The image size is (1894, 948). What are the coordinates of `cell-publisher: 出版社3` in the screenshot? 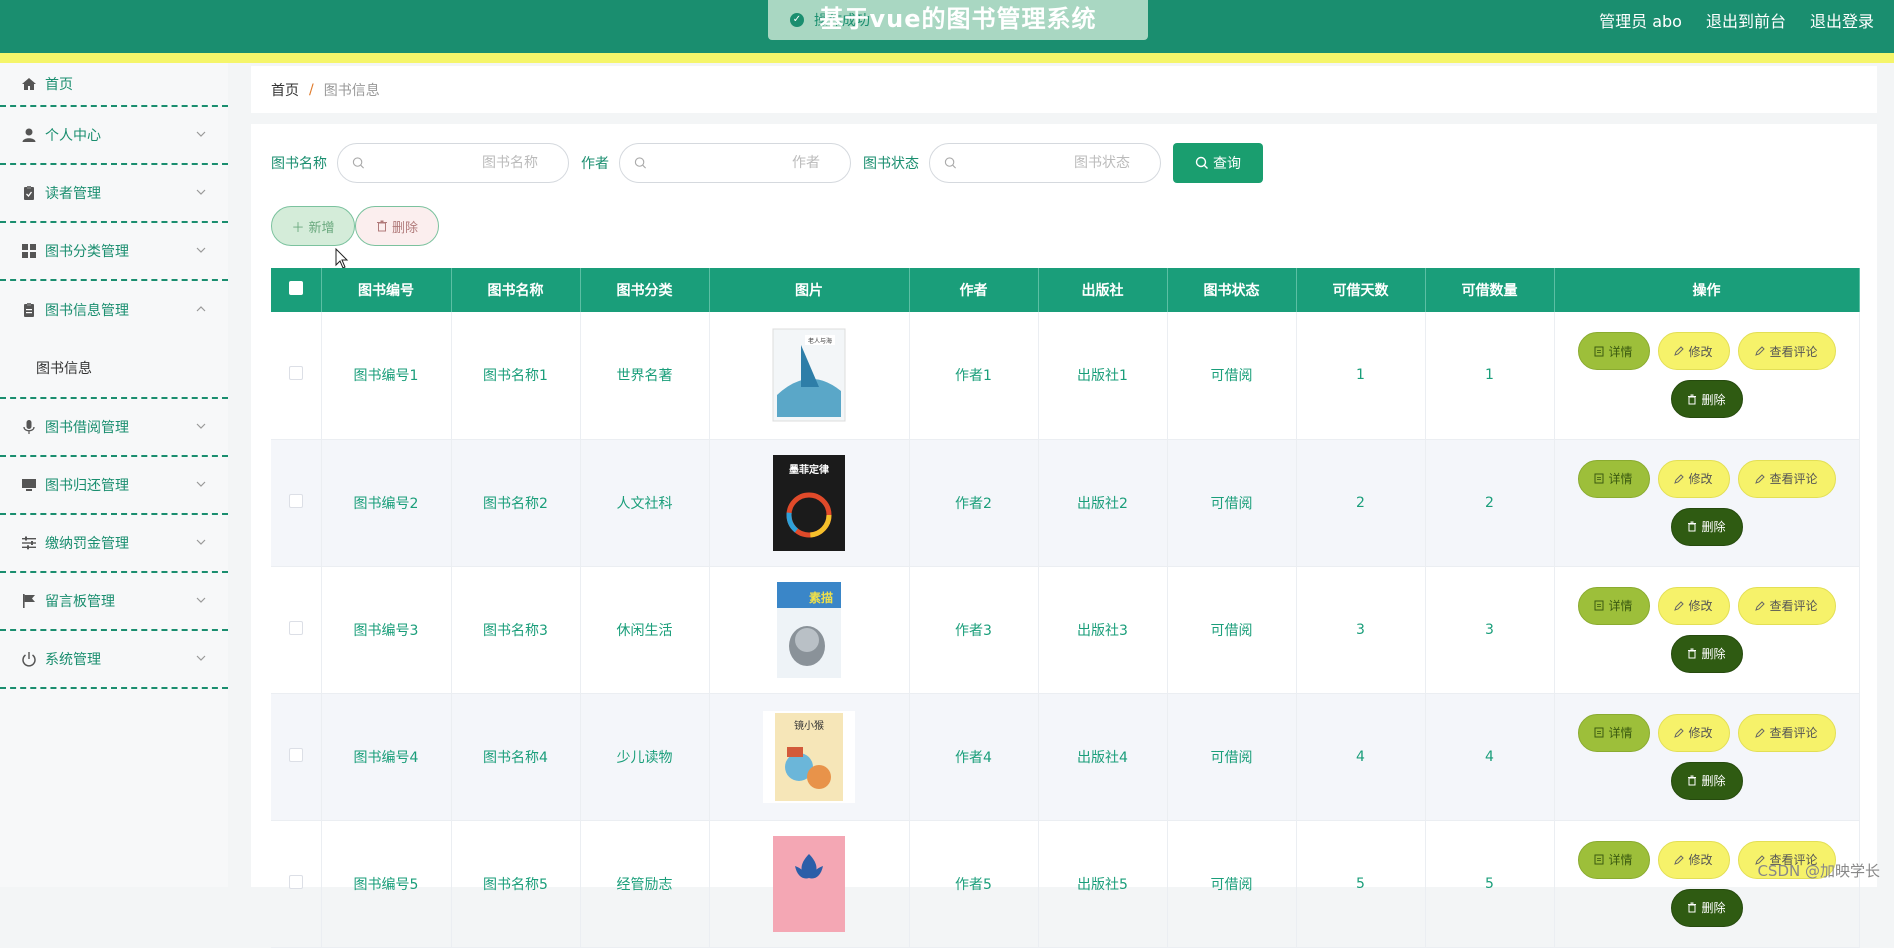 It's located at (1102, 629).